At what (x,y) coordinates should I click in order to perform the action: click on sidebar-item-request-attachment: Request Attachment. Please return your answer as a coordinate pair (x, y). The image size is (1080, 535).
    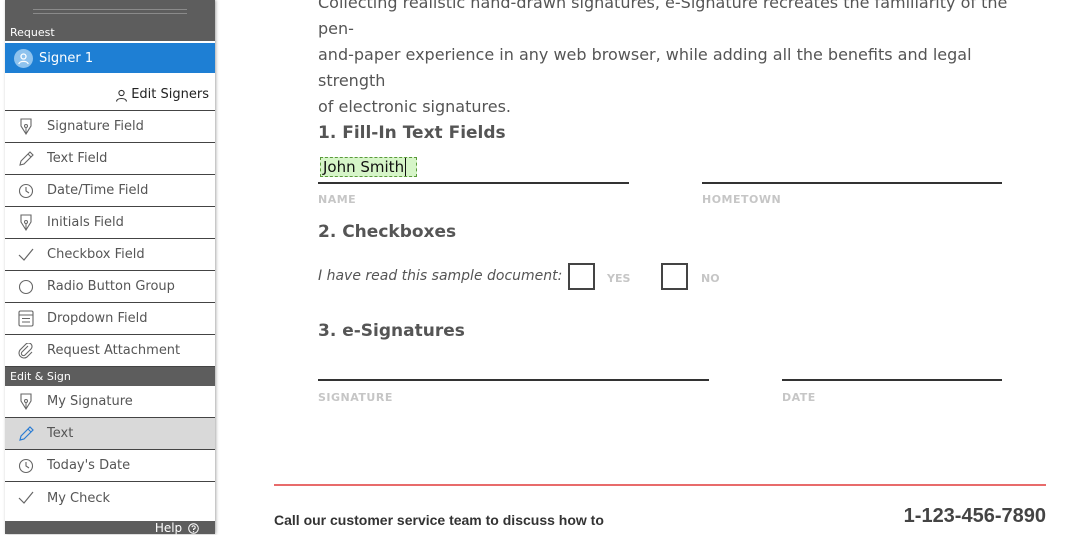
    Looking at the image, I should click on (110, 351).